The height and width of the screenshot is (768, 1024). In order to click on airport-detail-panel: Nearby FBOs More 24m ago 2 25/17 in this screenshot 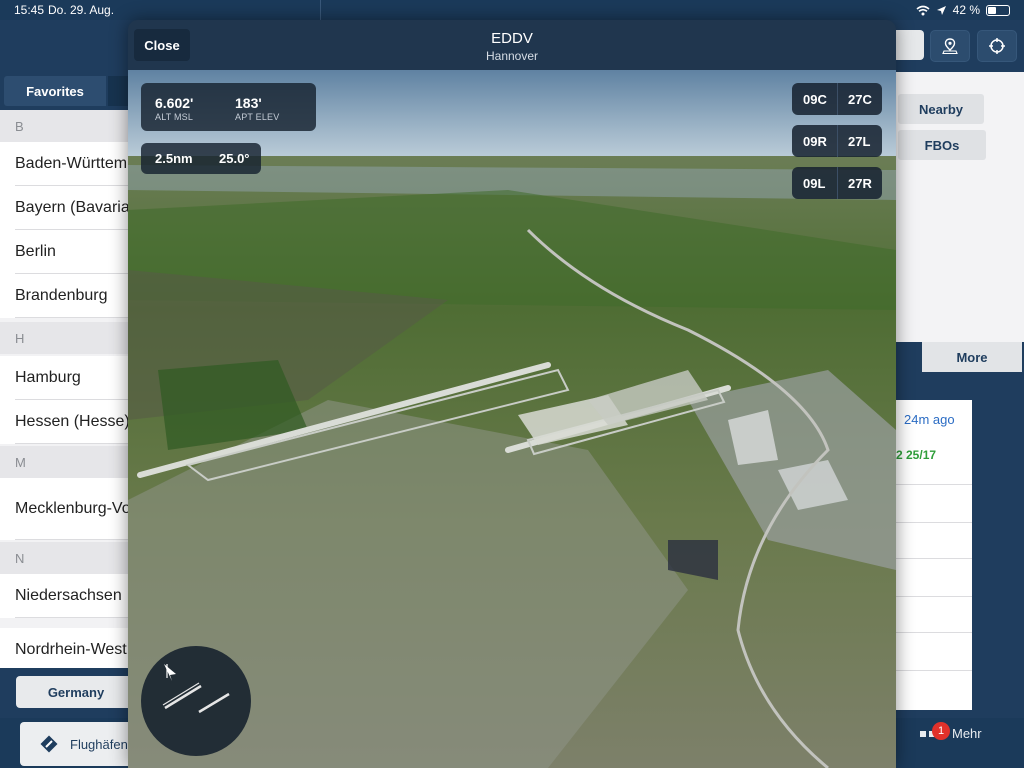, I will do `click(960, 395)`.